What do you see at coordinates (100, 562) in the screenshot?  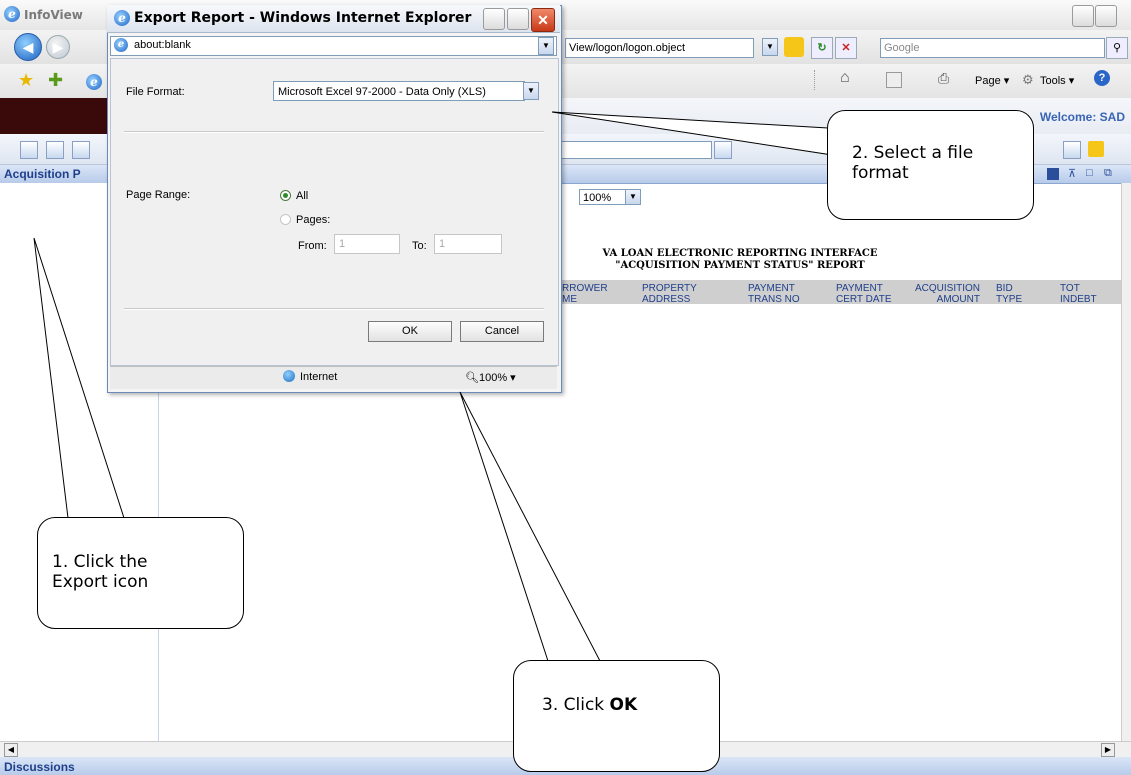 I see `callout1-line1: 1. Click the` at bounding box center [100, 562].